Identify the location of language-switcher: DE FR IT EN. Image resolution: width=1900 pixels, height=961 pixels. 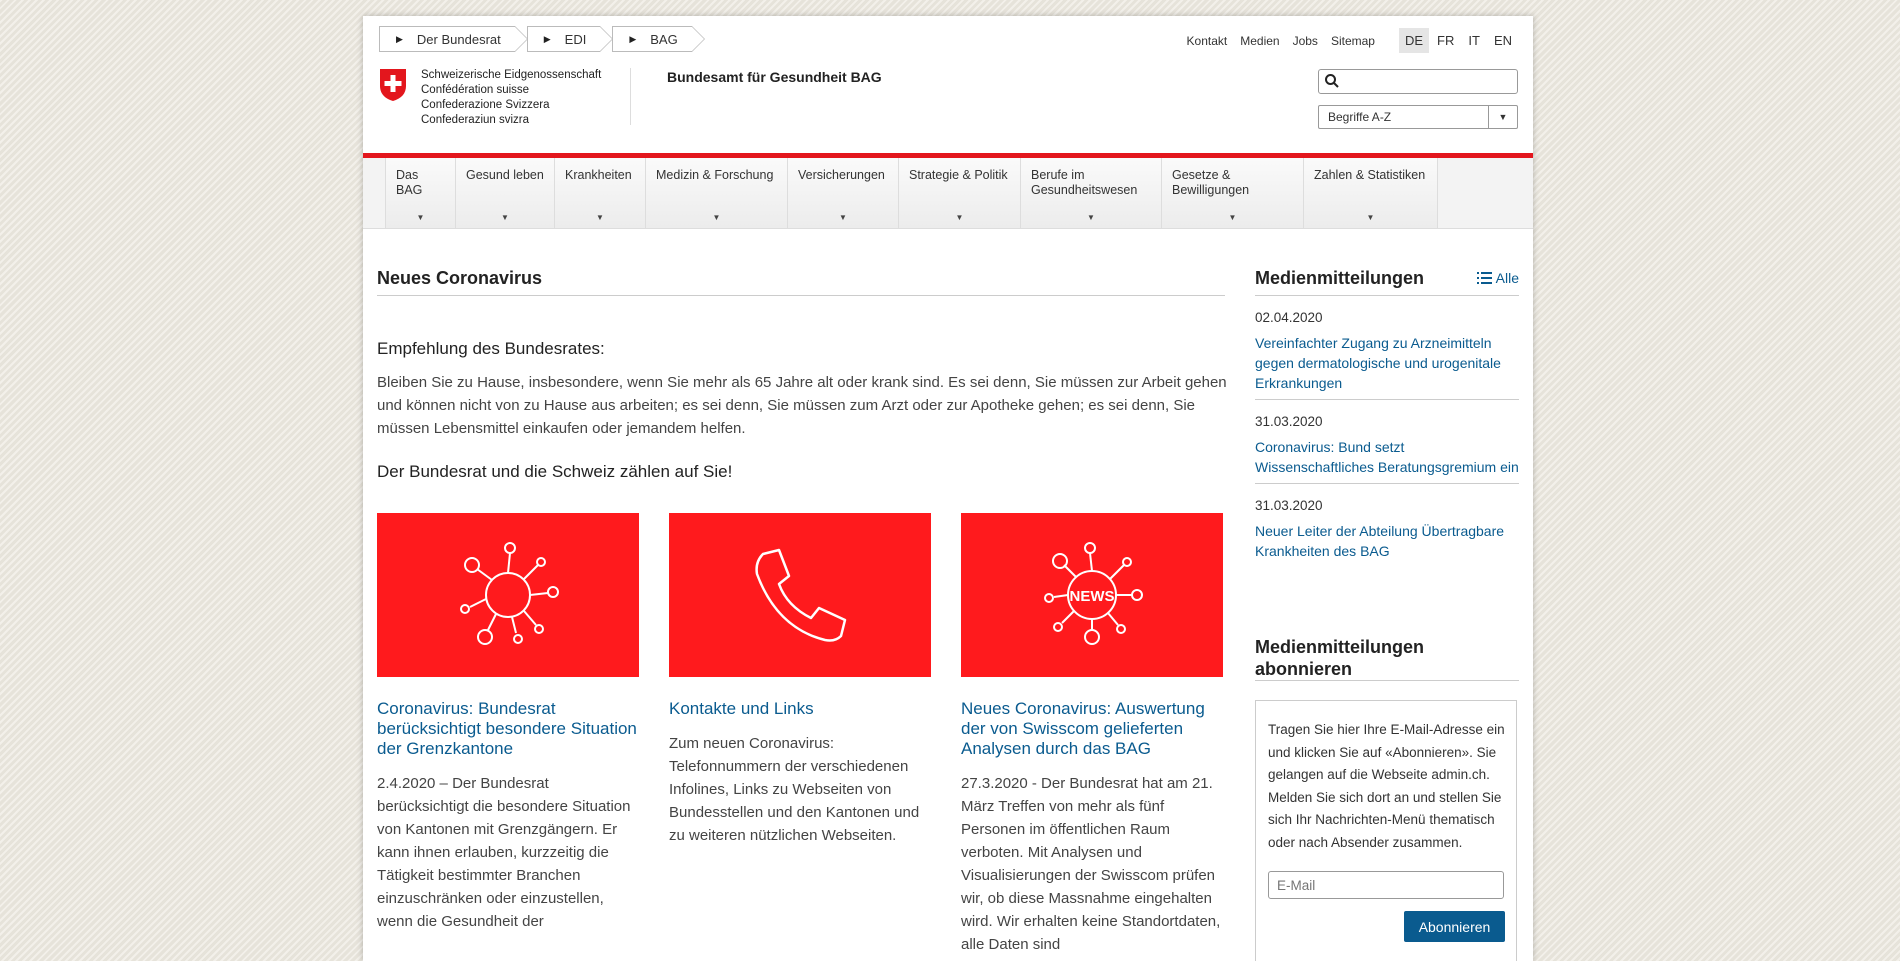
(1457, 40).